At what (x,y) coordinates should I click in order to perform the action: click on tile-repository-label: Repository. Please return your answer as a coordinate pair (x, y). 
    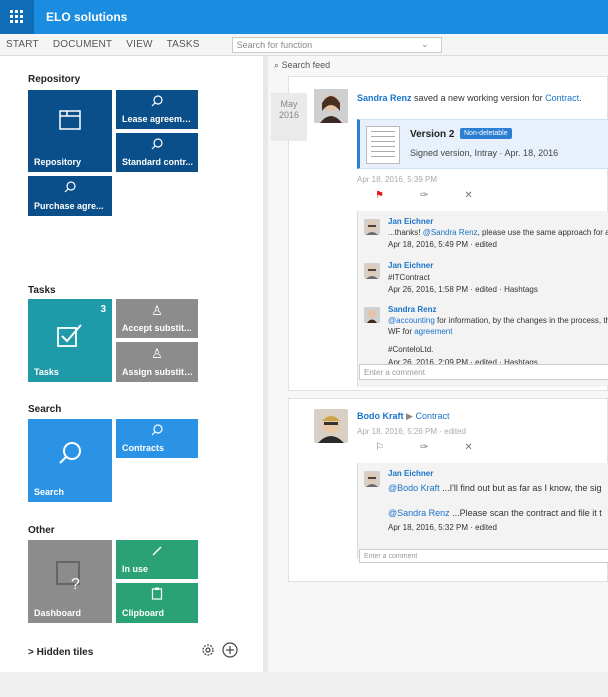
    Looking at the image, I should click on (58, 162).